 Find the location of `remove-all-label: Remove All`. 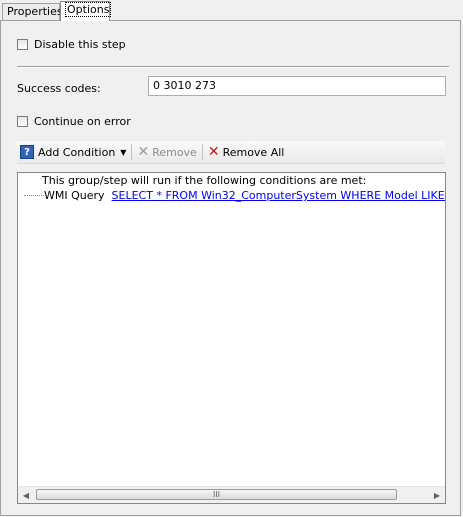

remove-all-label: Remove All is located at coordinates (253, 152).